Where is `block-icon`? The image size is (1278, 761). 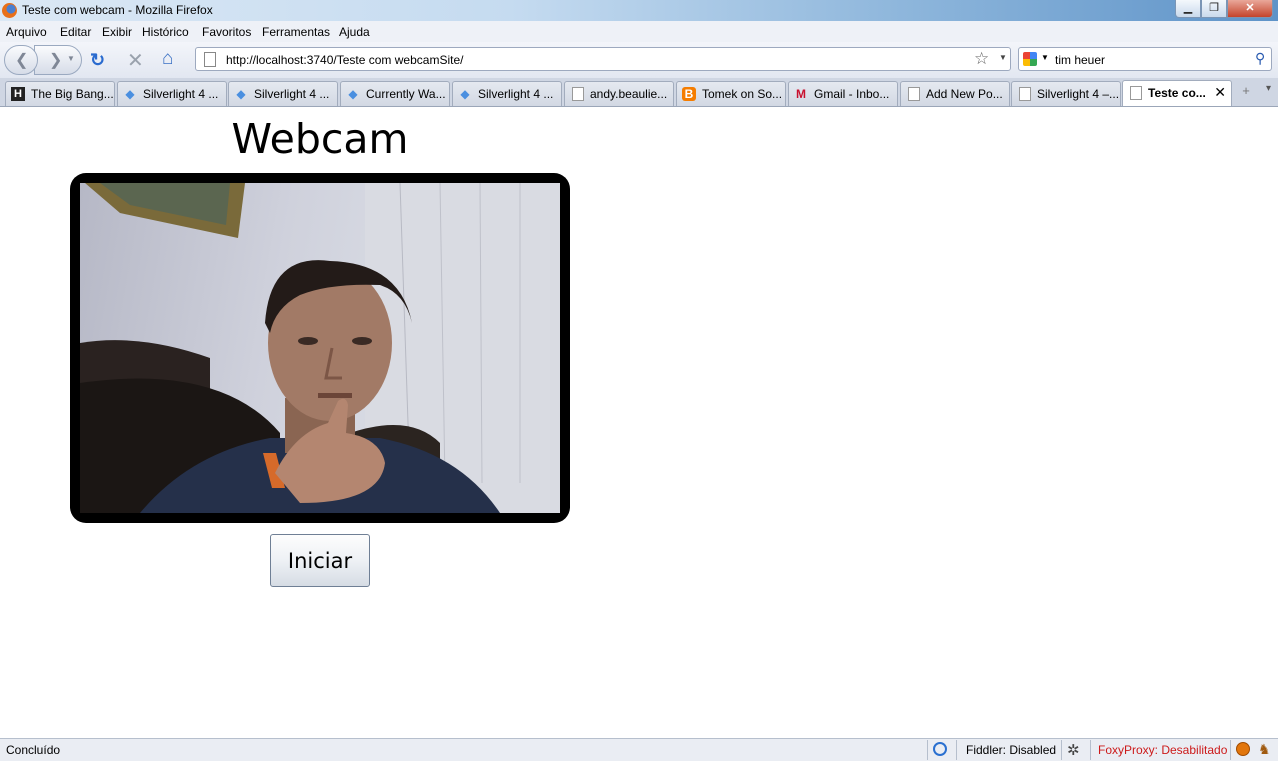
block-icon is located at coordinates (1243, 749).